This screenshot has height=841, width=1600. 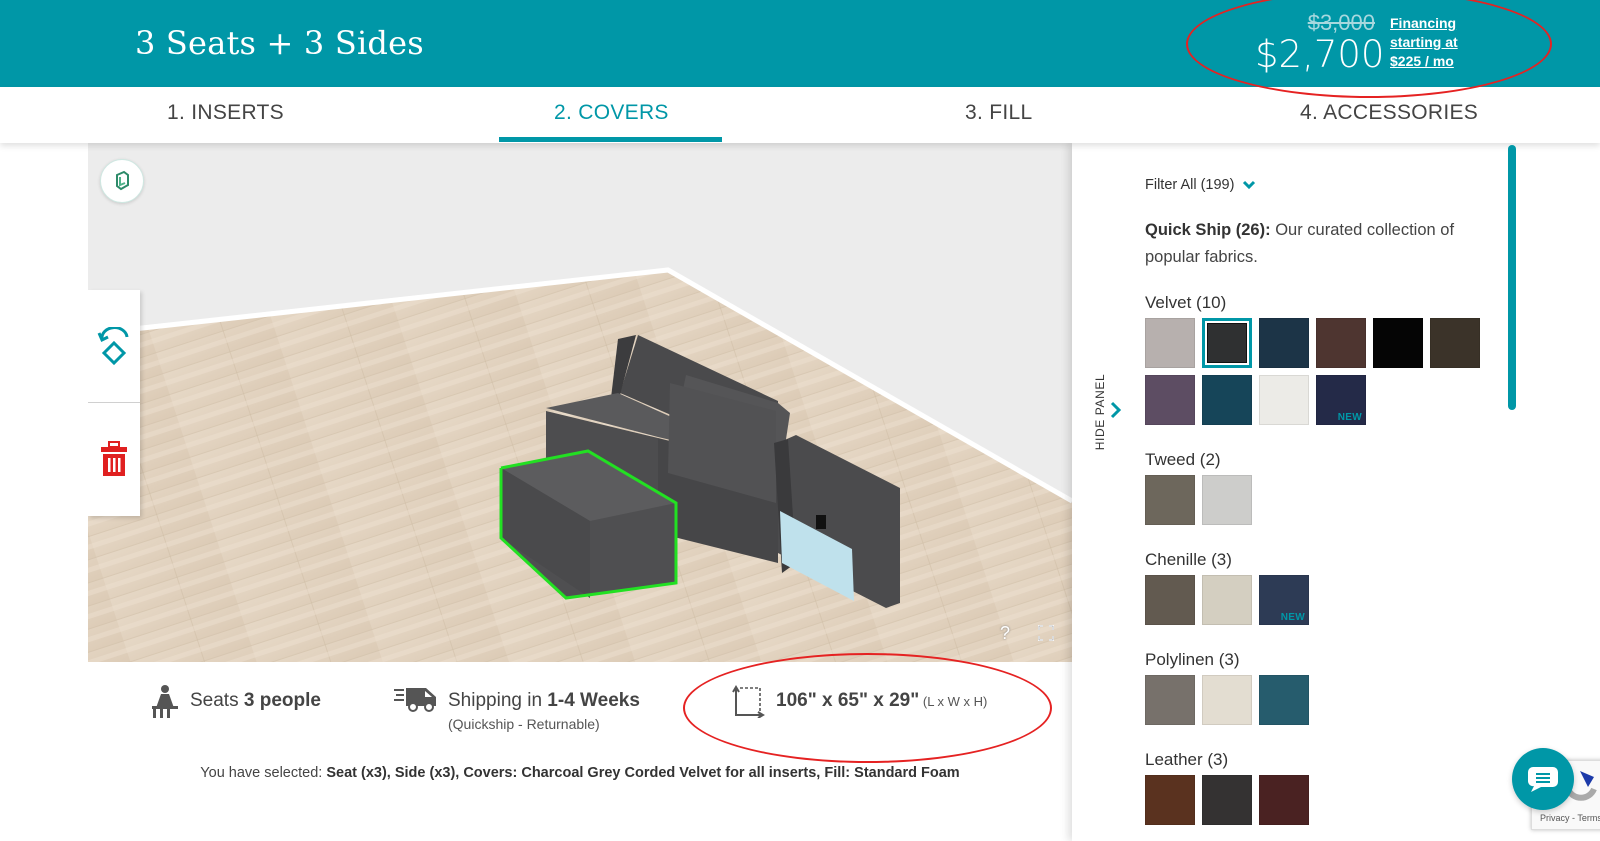 I want to click on chevron-down-icon, so click(x=1249, y=185).